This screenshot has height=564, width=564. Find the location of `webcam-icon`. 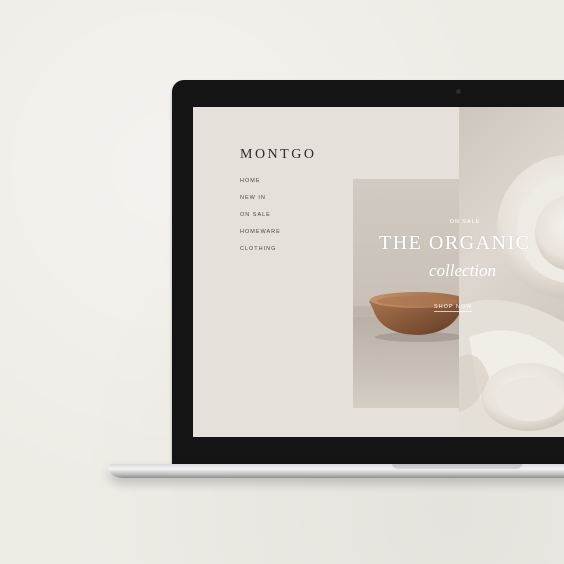

webcam-icon is located at coordinates (458, 91).